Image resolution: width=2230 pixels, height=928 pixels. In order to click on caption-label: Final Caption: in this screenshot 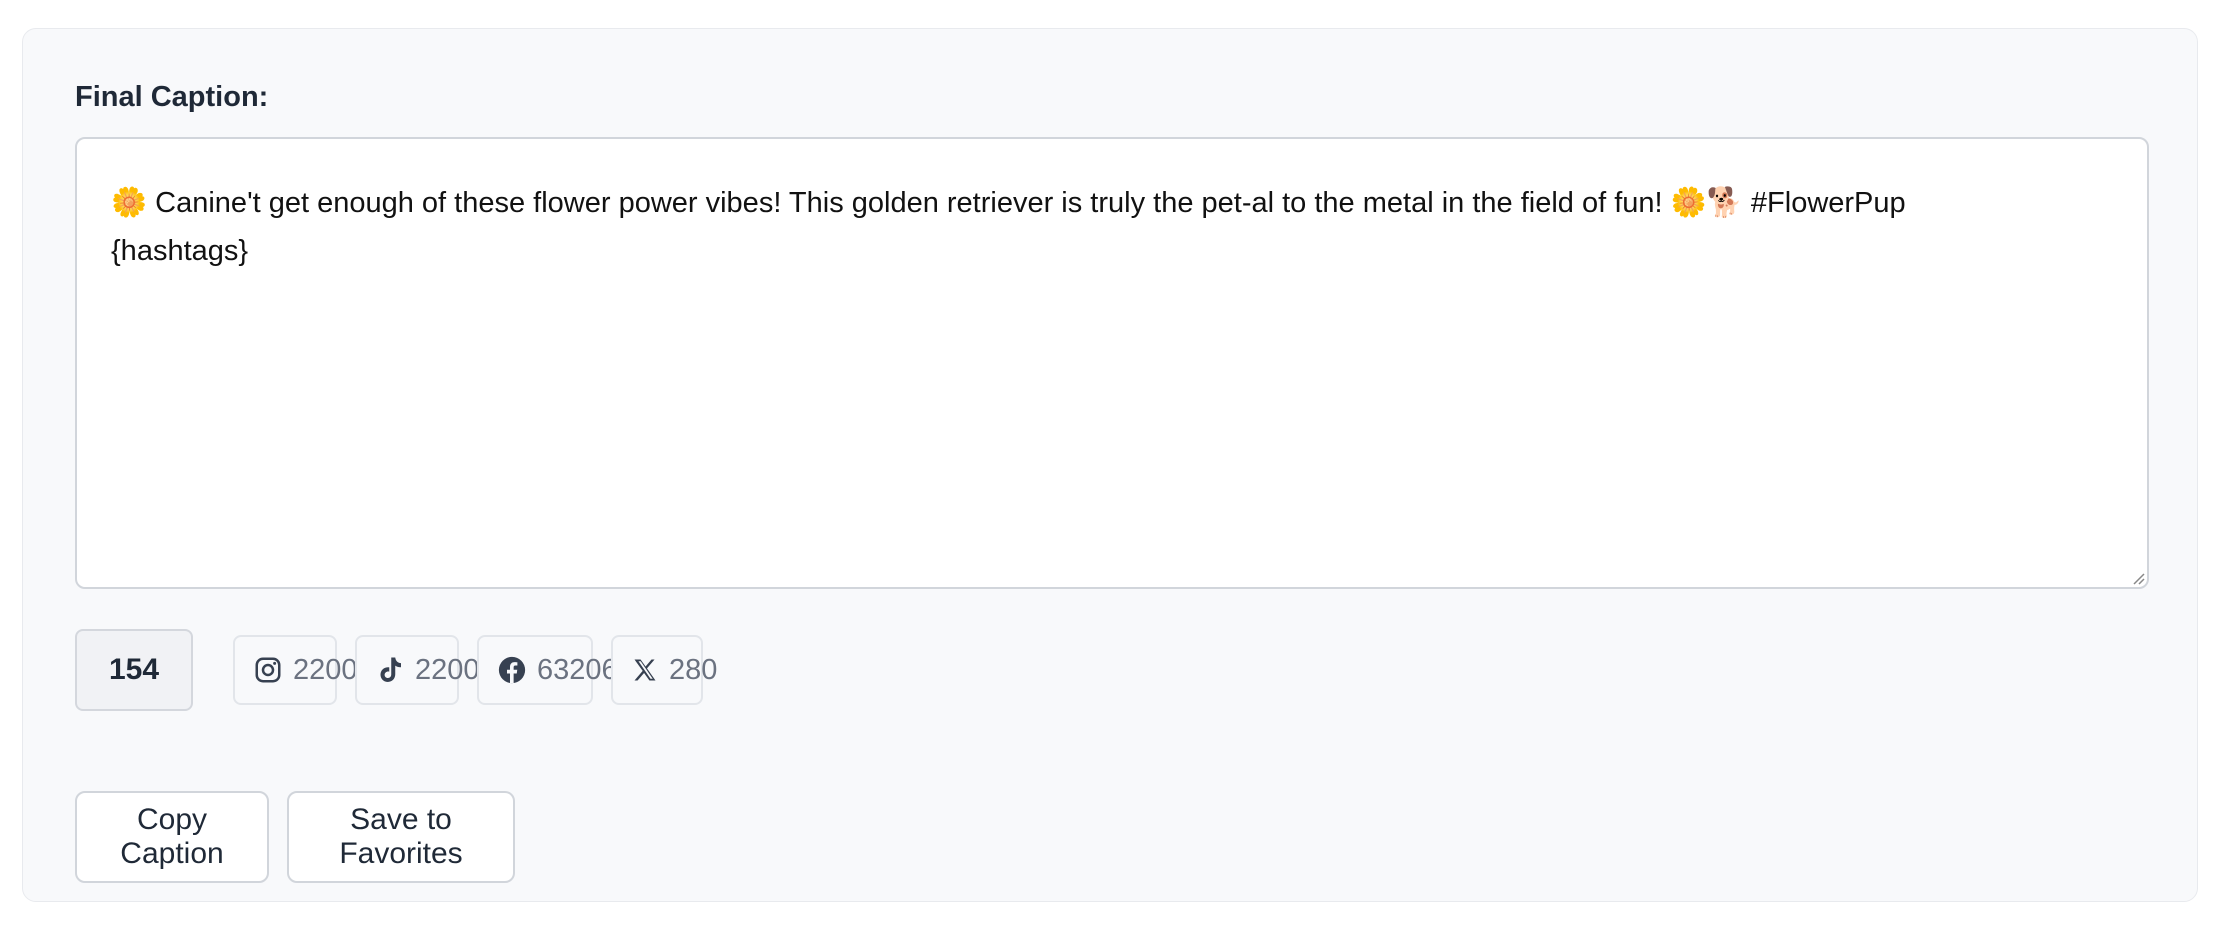, I will do `click(172, 97)`.